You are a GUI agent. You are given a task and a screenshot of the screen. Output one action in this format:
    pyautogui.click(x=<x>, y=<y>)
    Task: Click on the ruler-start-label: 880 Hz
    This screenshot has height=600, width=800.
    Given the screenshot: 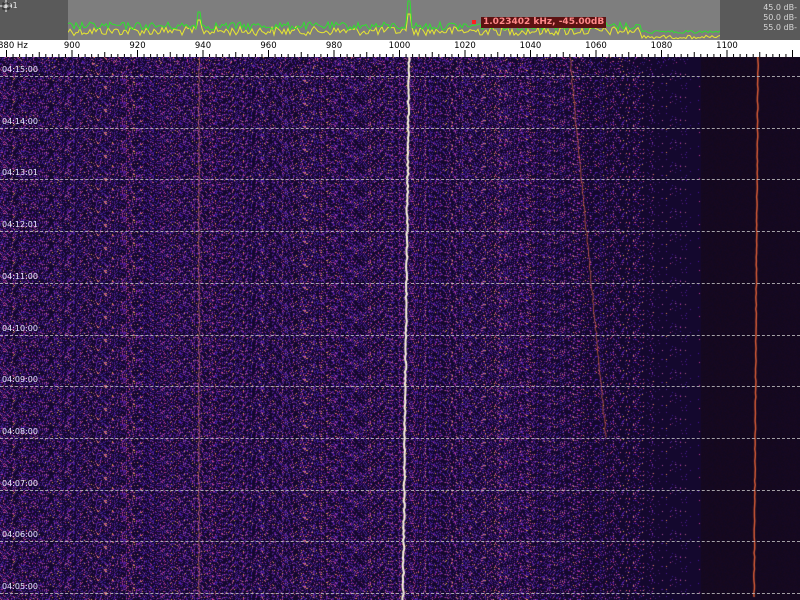 What is the action you would take?
    pyautogui.click(x=14, y=46)
    